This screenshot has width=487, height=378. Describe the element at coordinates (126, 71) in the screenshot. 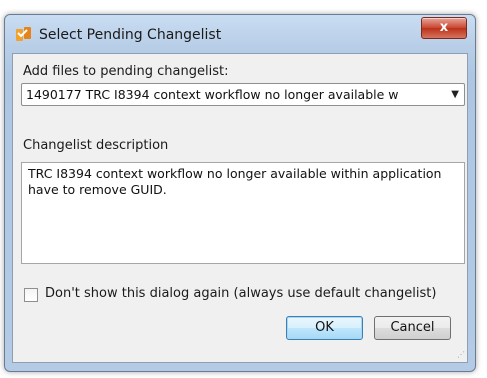

I see `changelist-label: Add files to pending changelist:` at that location.